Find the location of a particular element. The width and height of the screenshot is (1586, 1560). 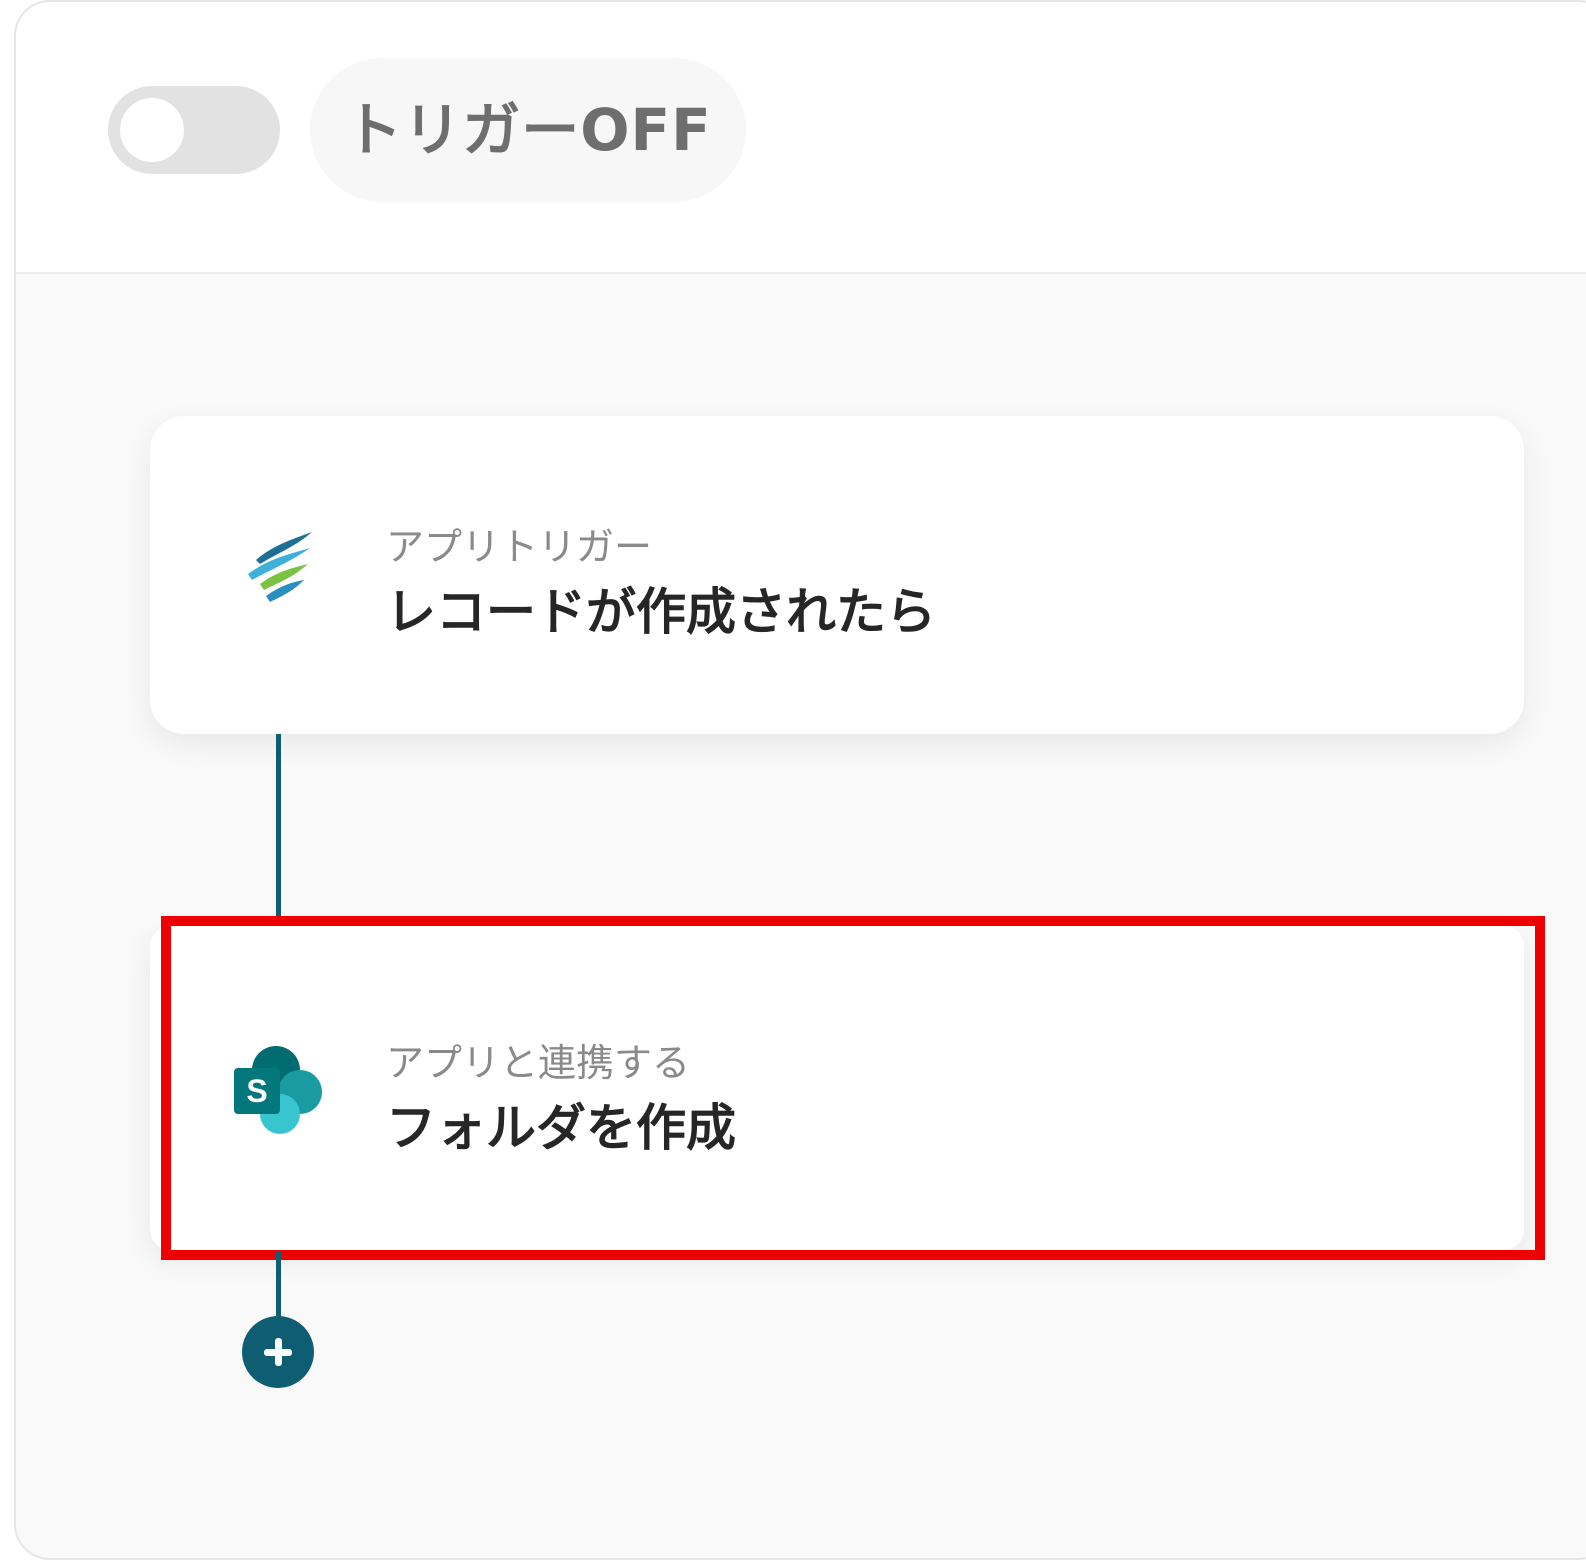

step-title: フォルダを作成 is located at coordinates (561, 1128).